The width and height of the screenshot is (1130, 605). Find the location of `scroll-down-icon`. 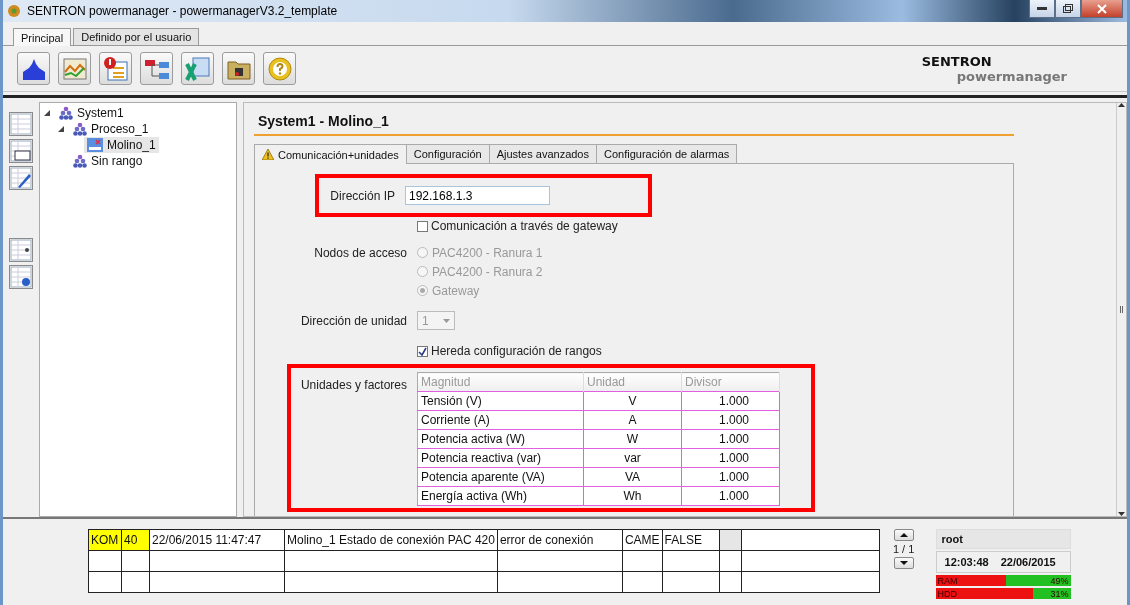

scroll-down-icon is located at coordinates (1121, 514).